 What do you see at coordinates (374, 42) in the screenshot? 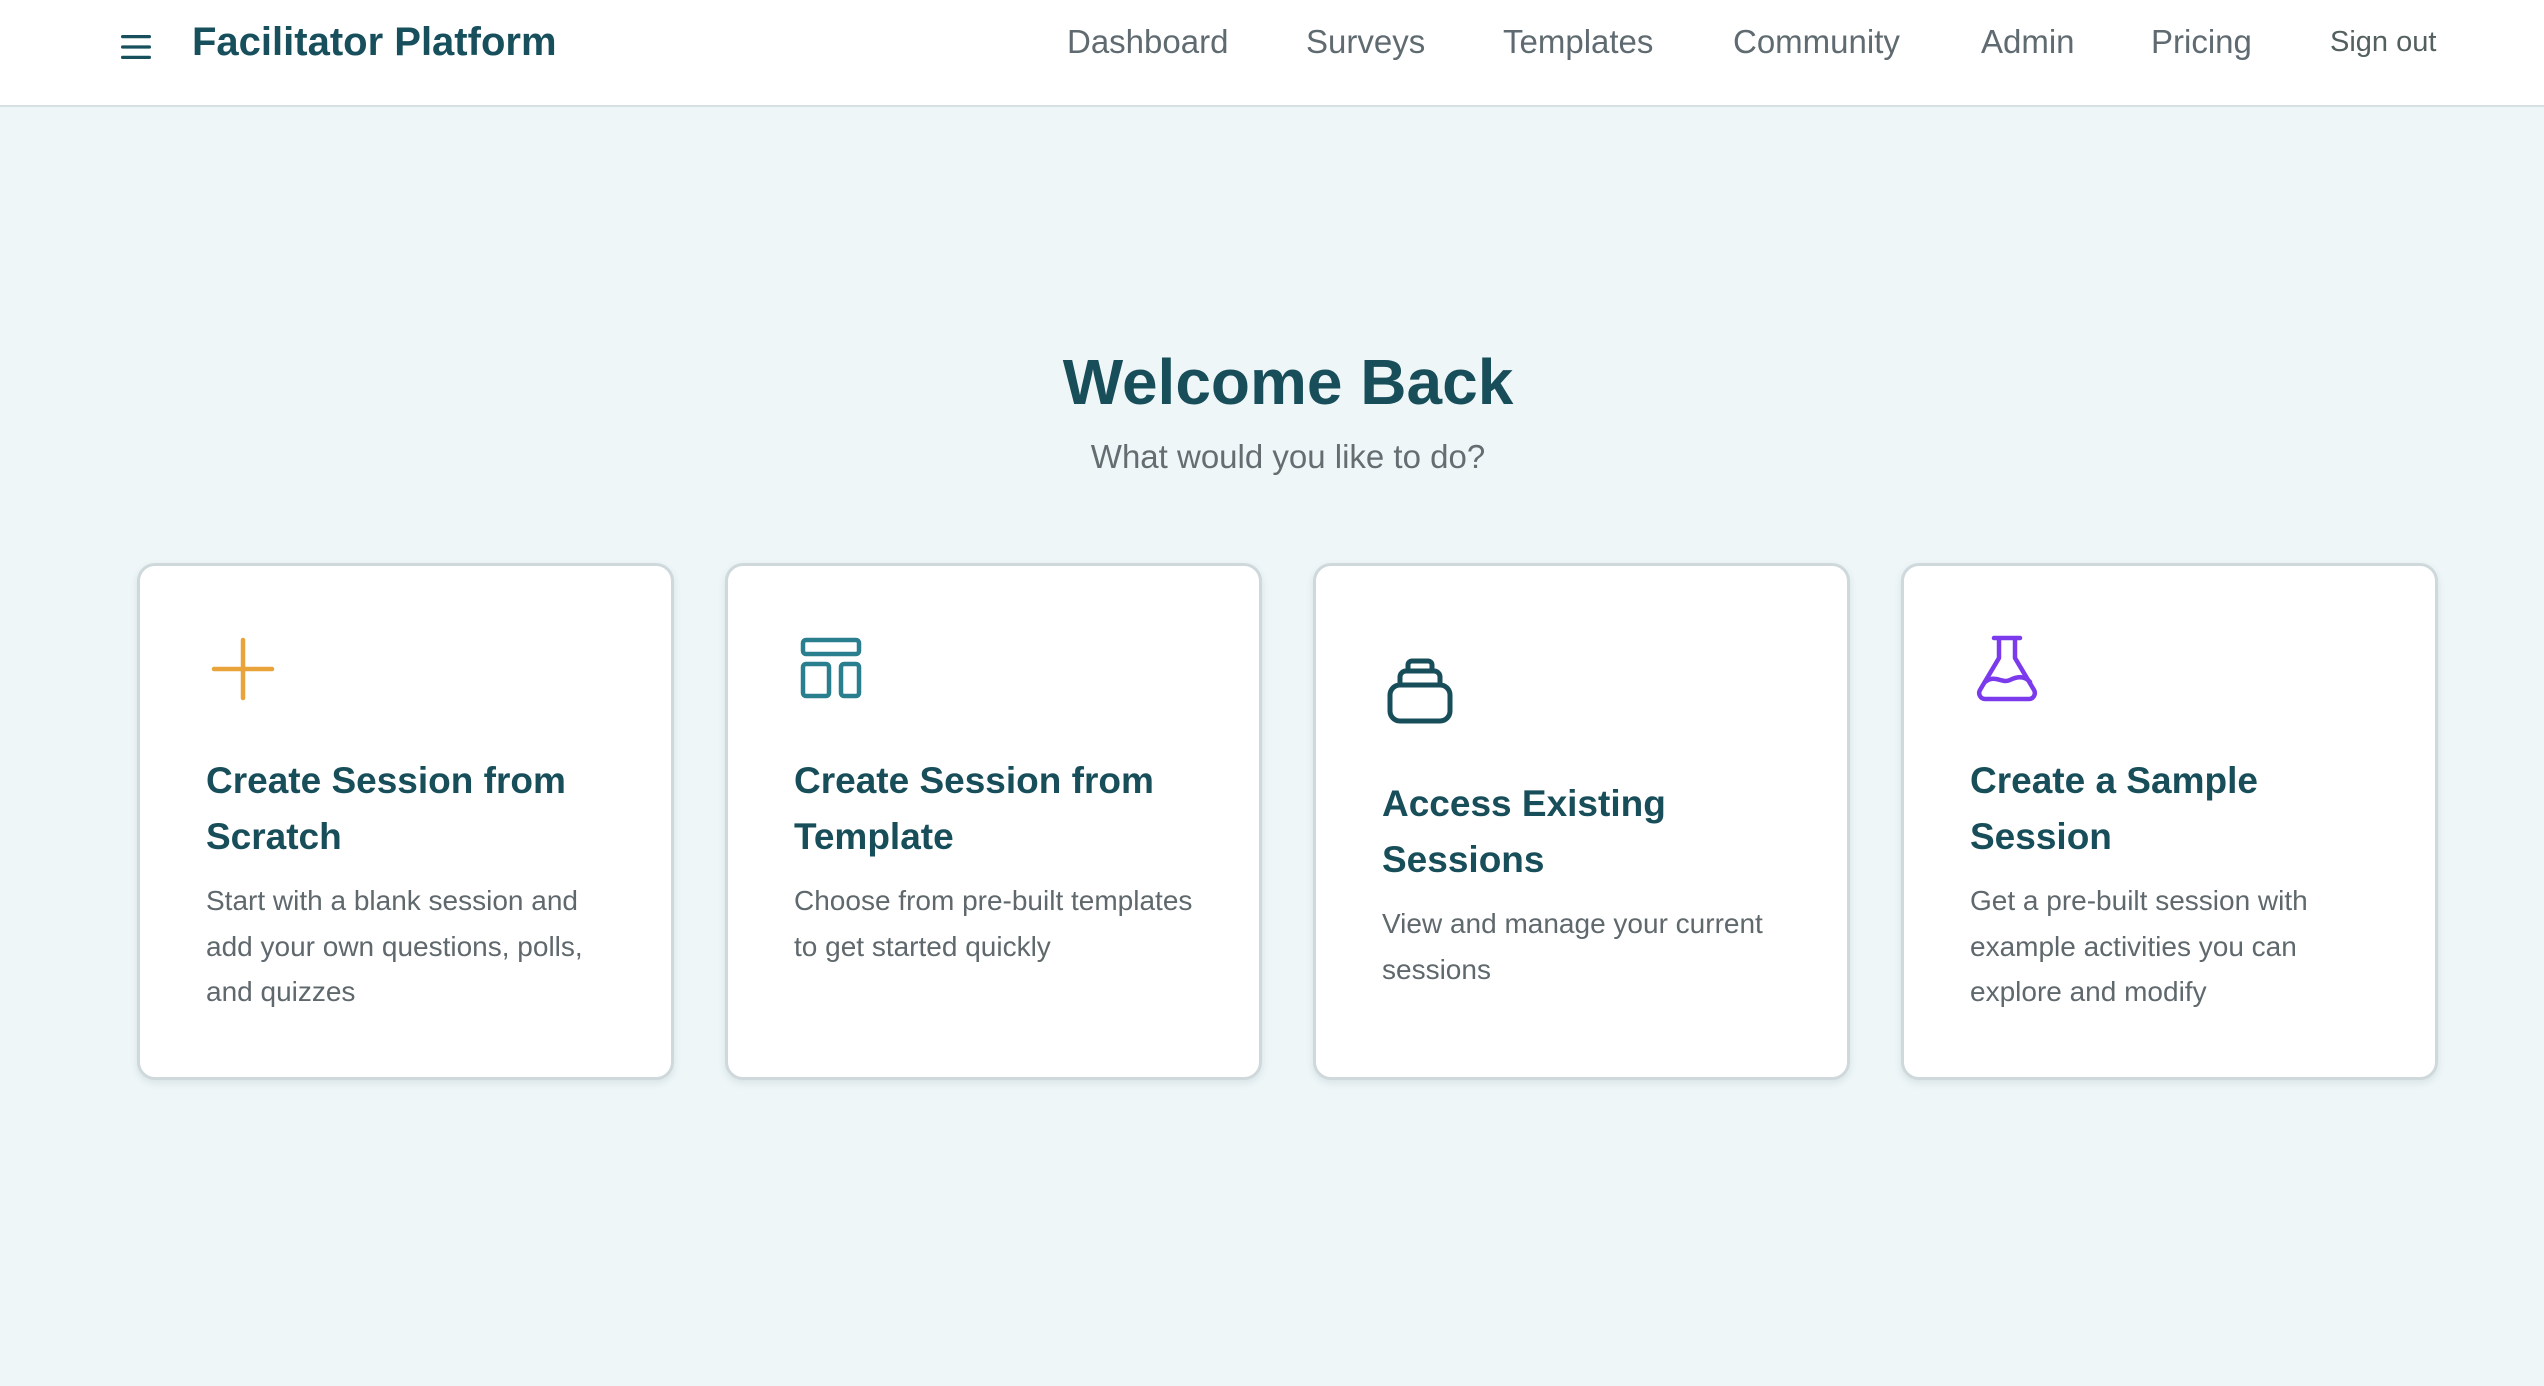
I see `app-title: Facilitator Platform` at bounding box center [374, 42].